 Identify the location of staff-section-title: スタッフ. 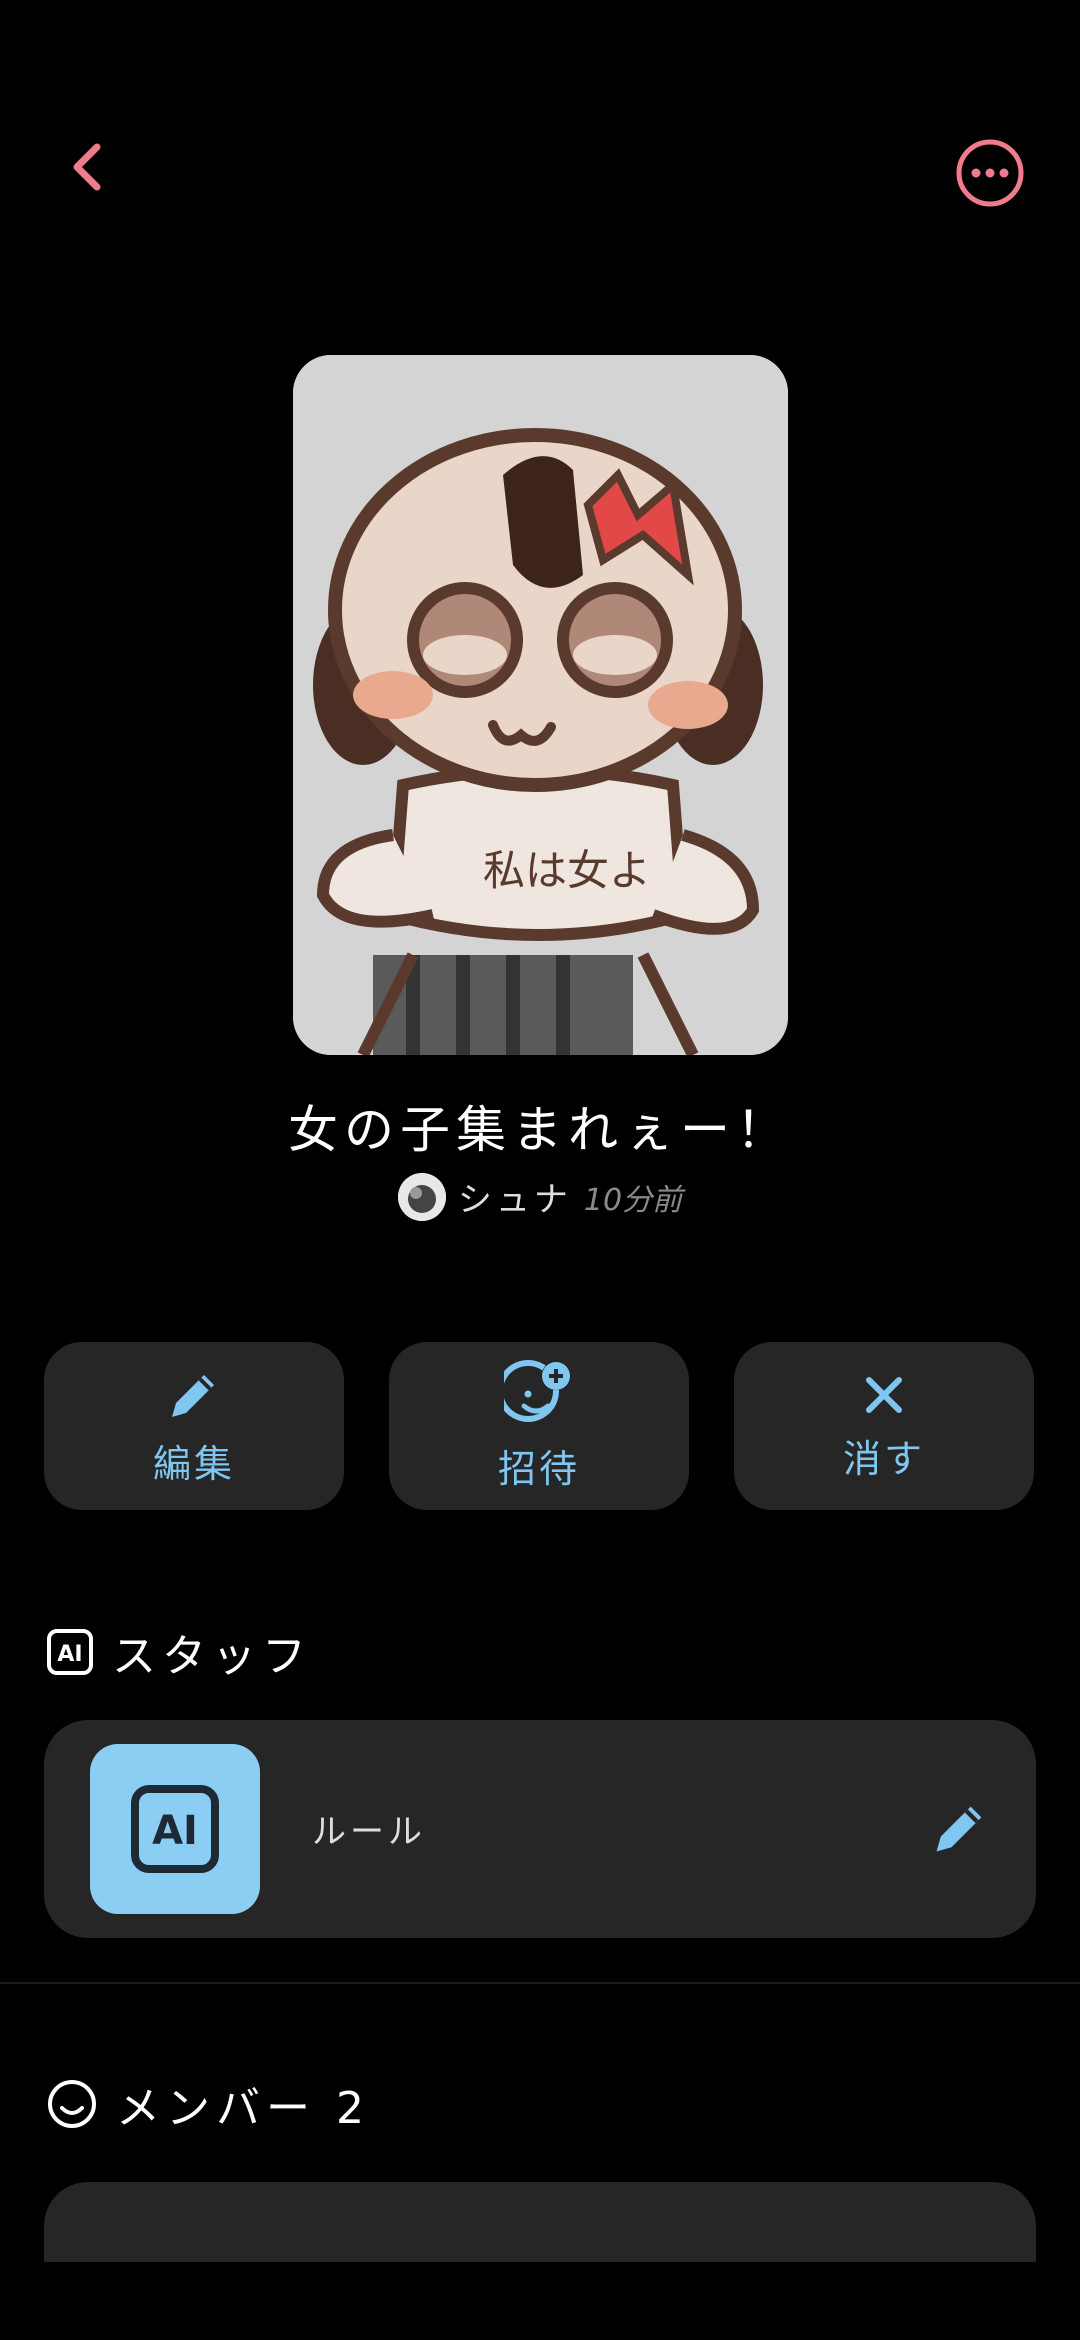
(212, 1656).